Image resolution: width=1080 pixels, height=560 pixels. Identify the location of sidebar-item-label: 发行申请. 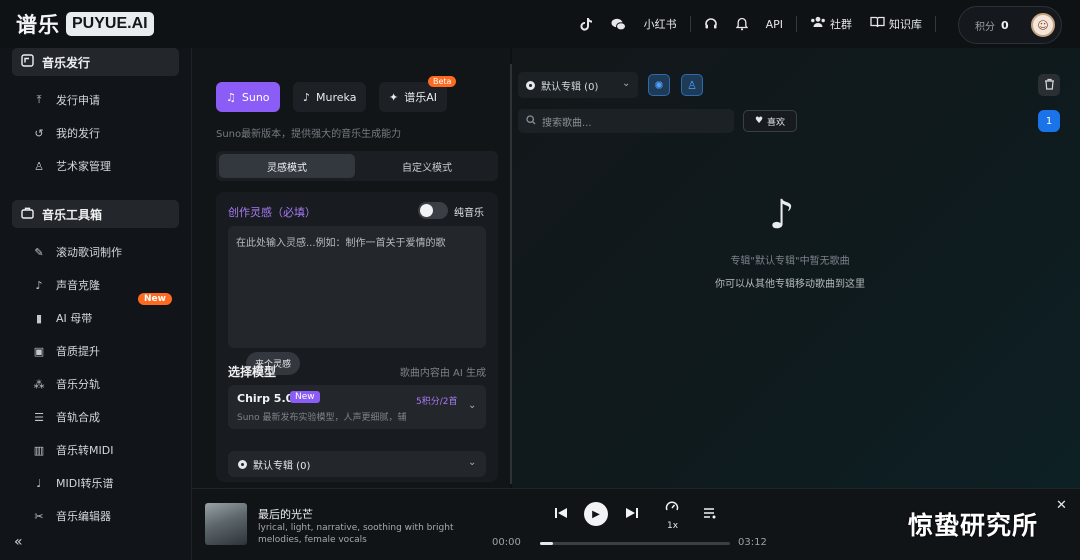
(78, 100).